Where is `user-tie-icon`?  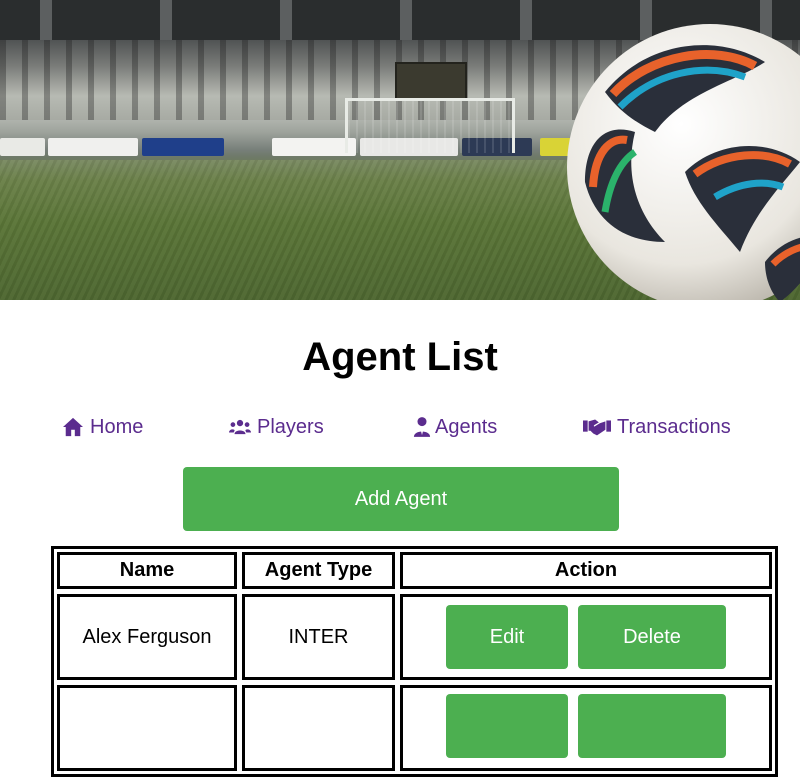
user-tie-icon is located at coordinates (422, 427).